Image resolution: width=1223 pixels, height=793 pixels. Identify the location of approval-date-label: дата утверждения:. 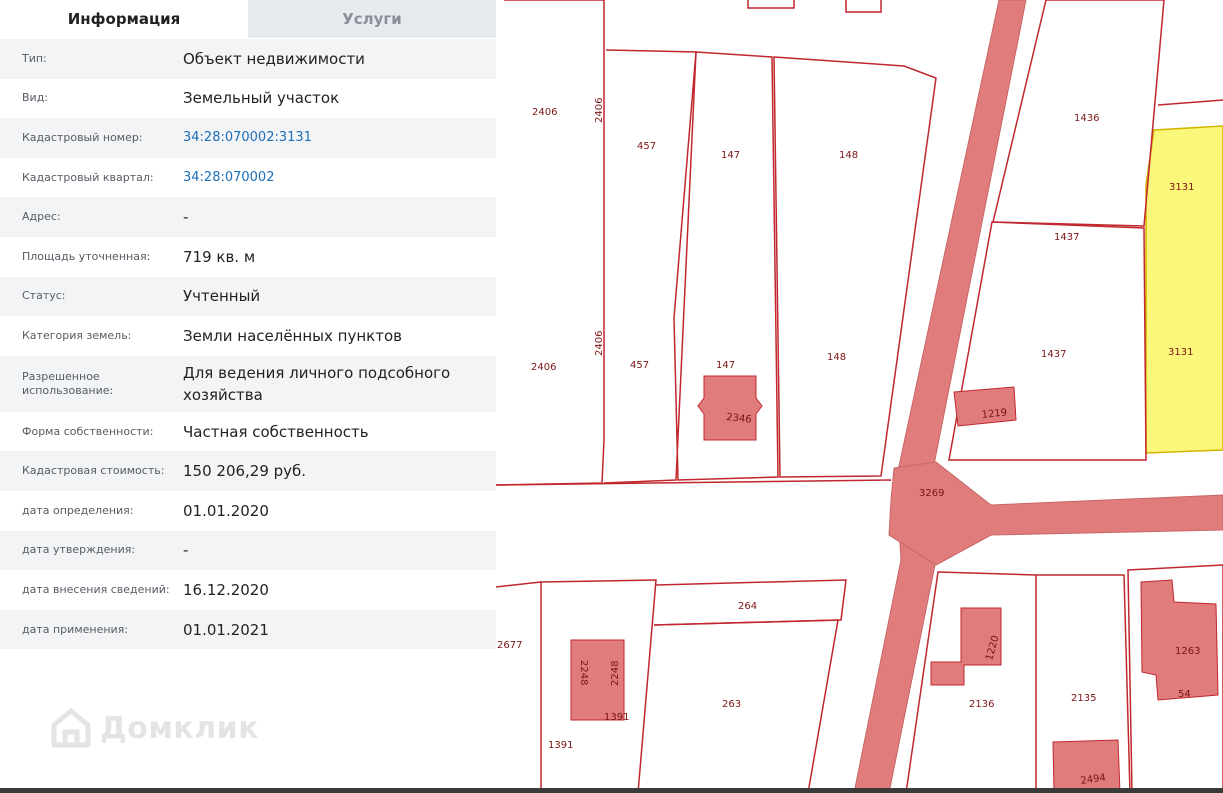
(79, 550).